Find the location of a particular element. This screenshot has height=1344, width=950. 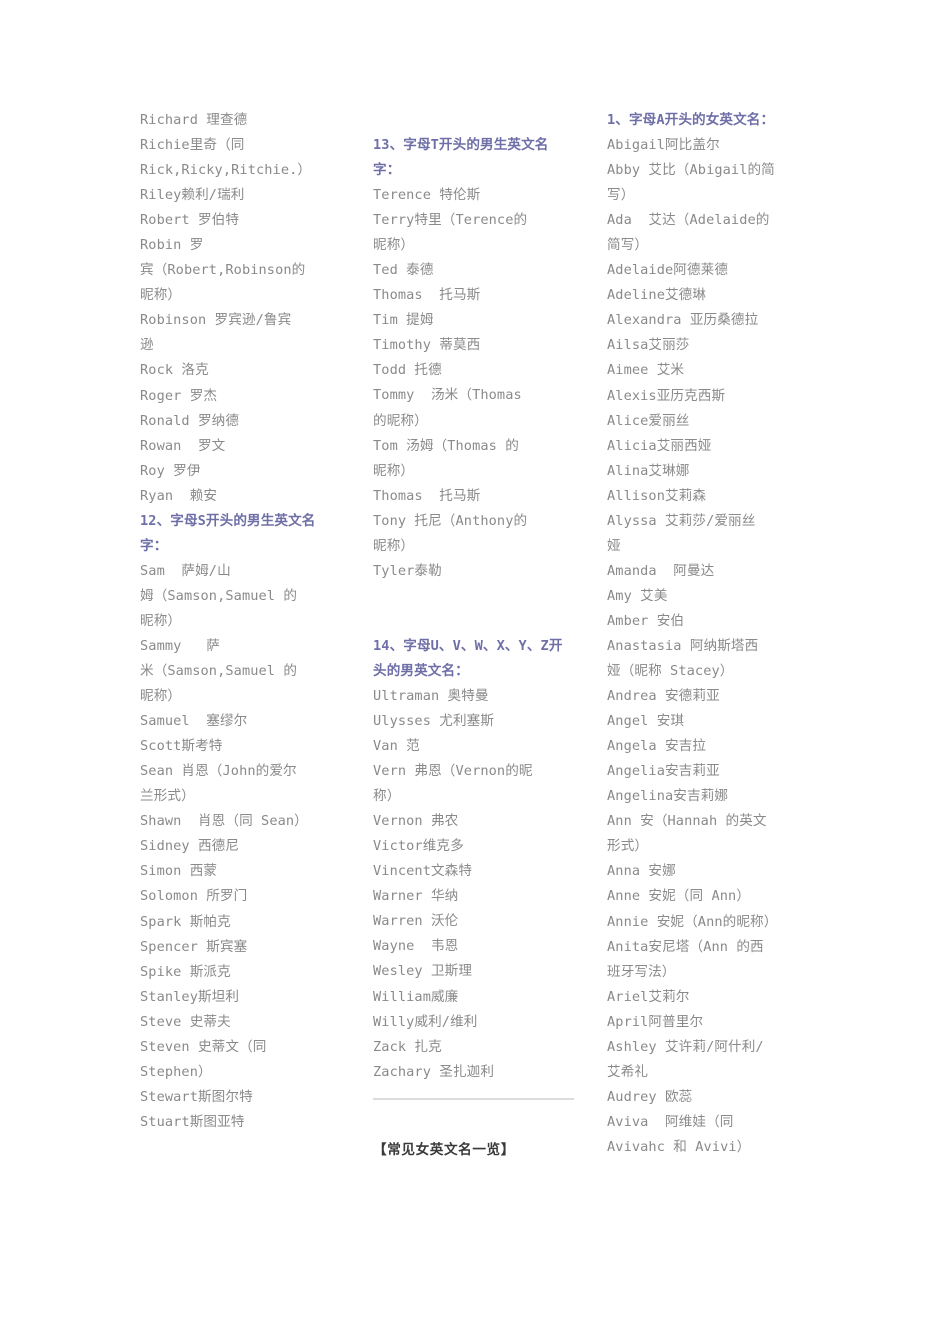

name-entry-line: Wayne 韦恩 is located at coordinates (416, 946).